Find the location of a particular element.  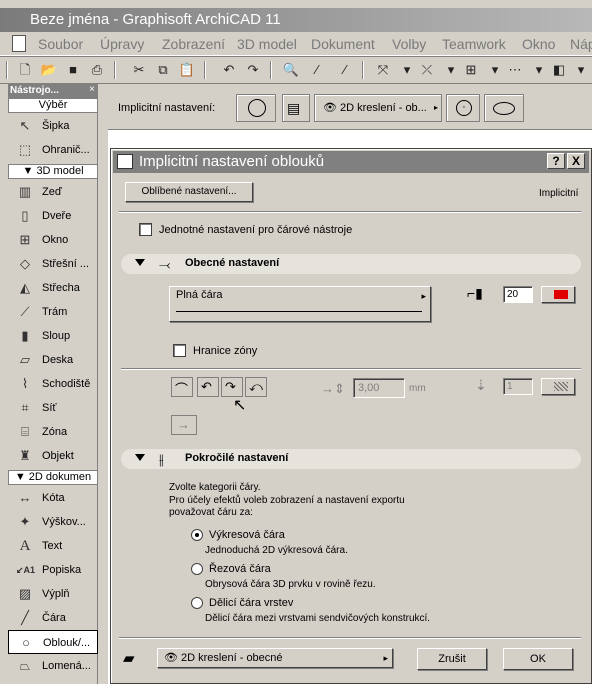

radio-cut-line is located at coordinates (197, 569).